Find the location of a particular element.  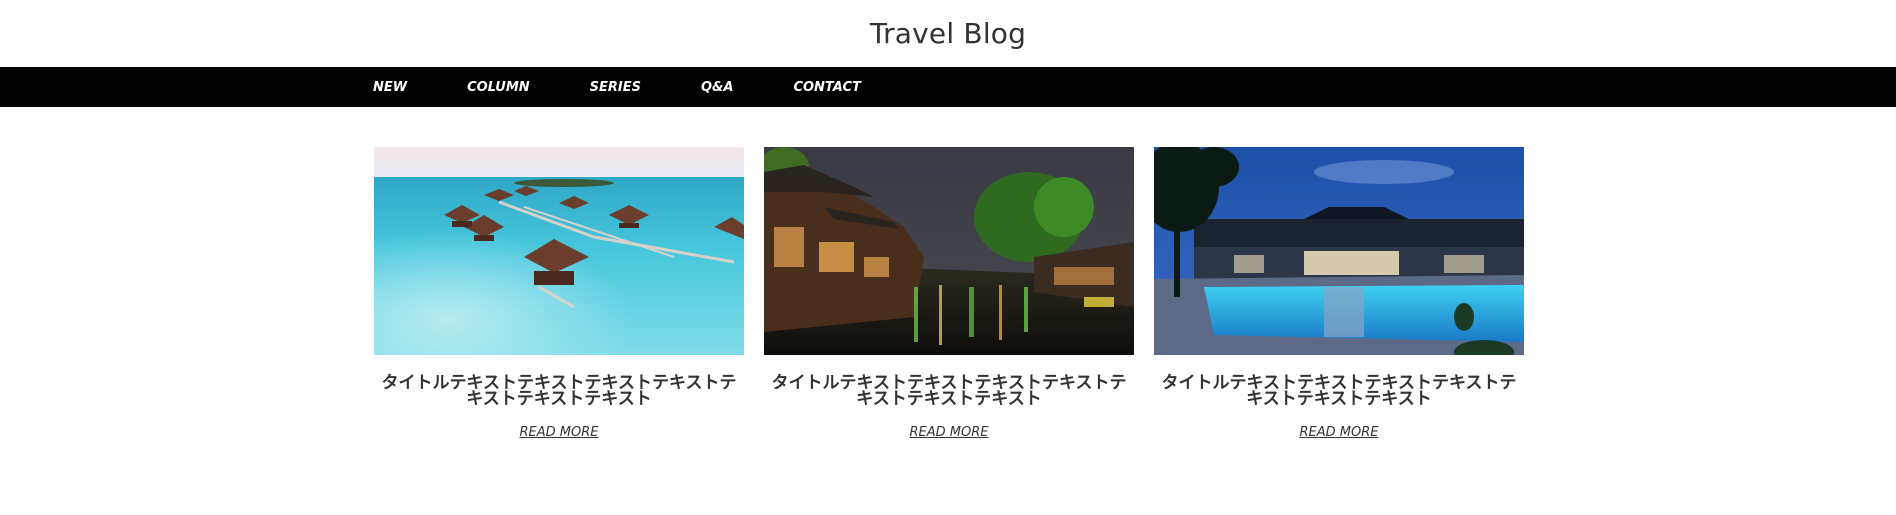

resort-pool-at-dusk-photo is located at coordinates (1339, 251).